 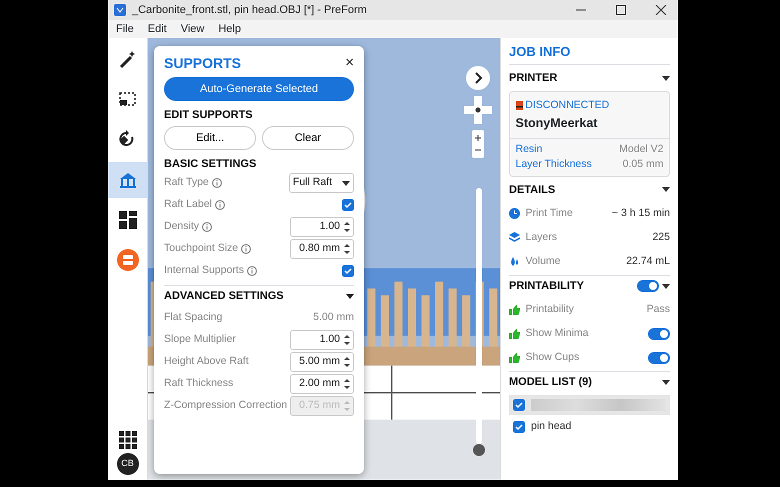 I want to click on layout-icon, so click(x=127, y=220).